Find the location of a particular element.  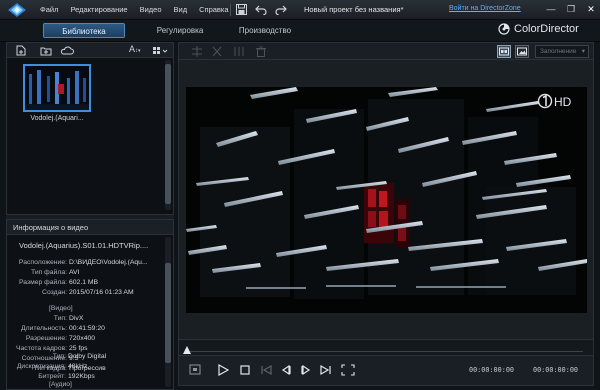

info-key: Битрейт: is located at coordinates (52, 376).